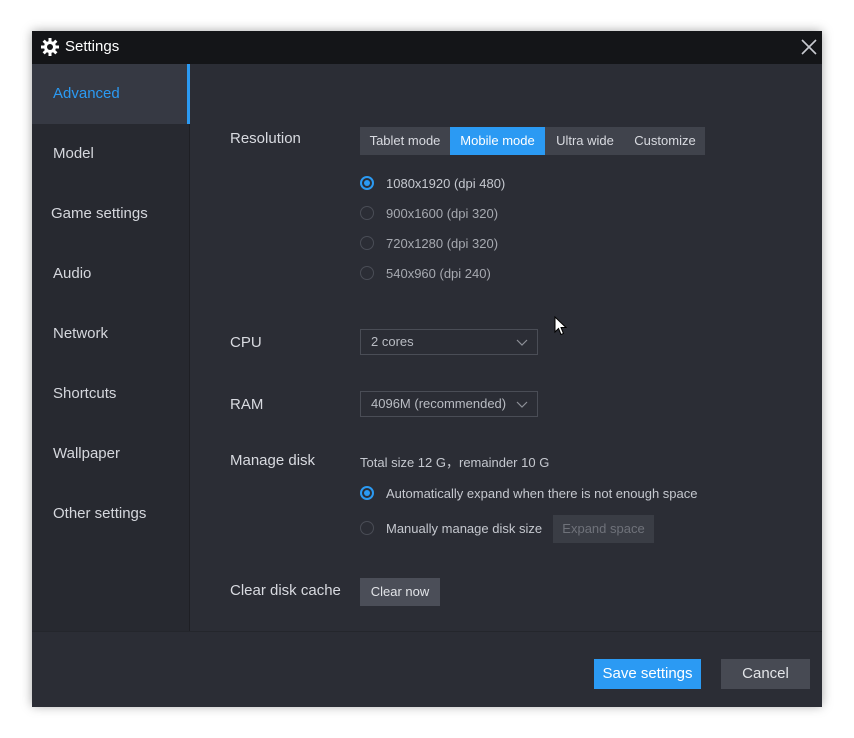 This screenshot has height=738, width=854. I want to click on ram-select: 4096M (recommended), so click(449, 404).